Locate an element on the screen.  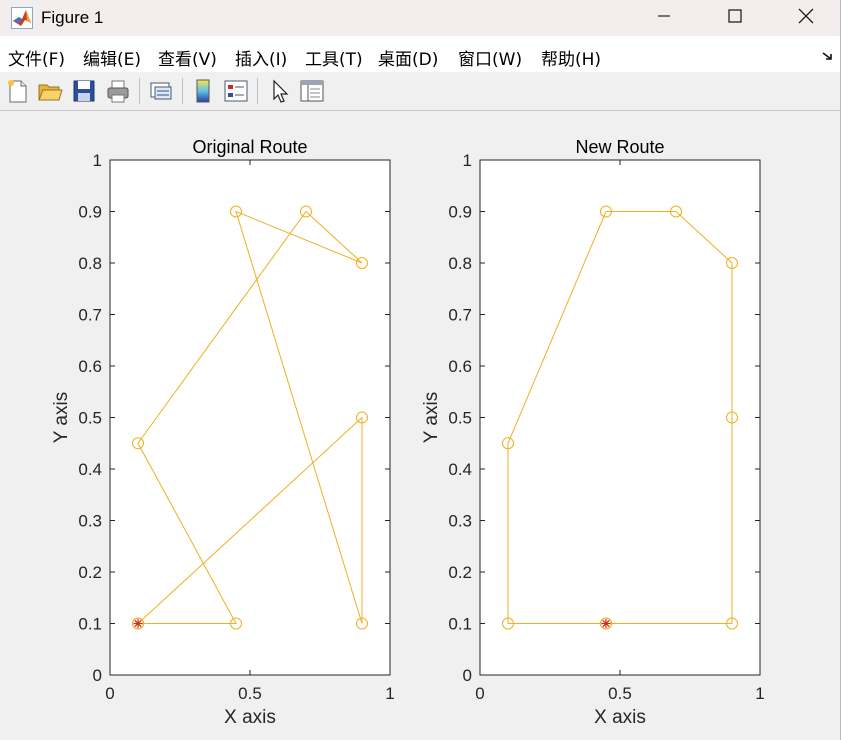
menu-tools: 工具(T) is located at coordinates (334, 57).